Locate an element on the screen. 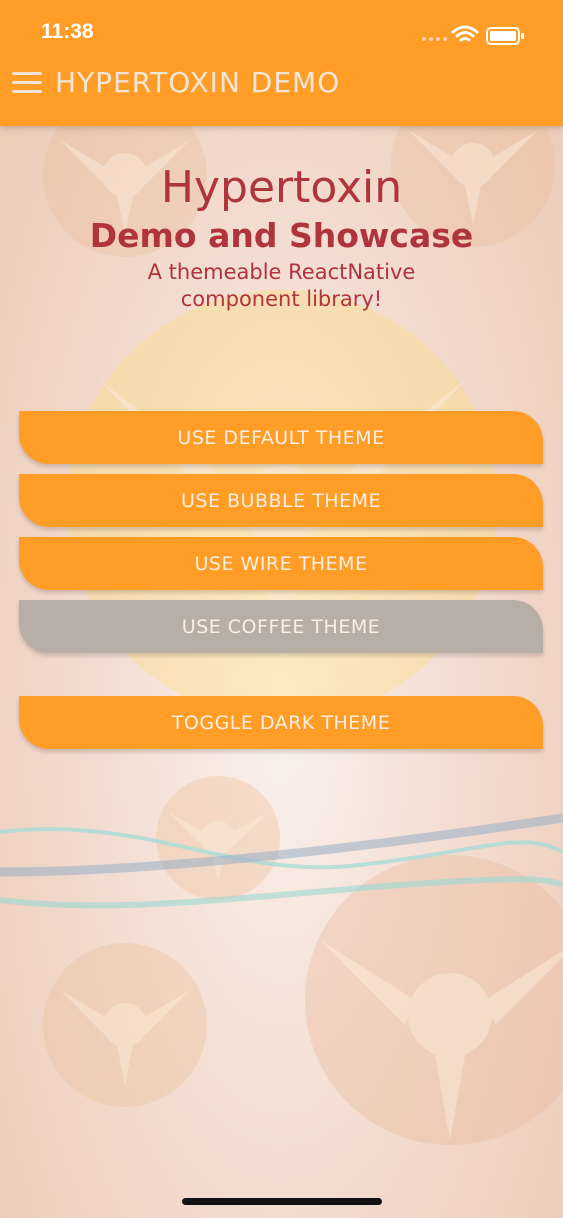  use-bubble-theme-button: USE BUBBLE THEME is located at coordinates (281, 500).